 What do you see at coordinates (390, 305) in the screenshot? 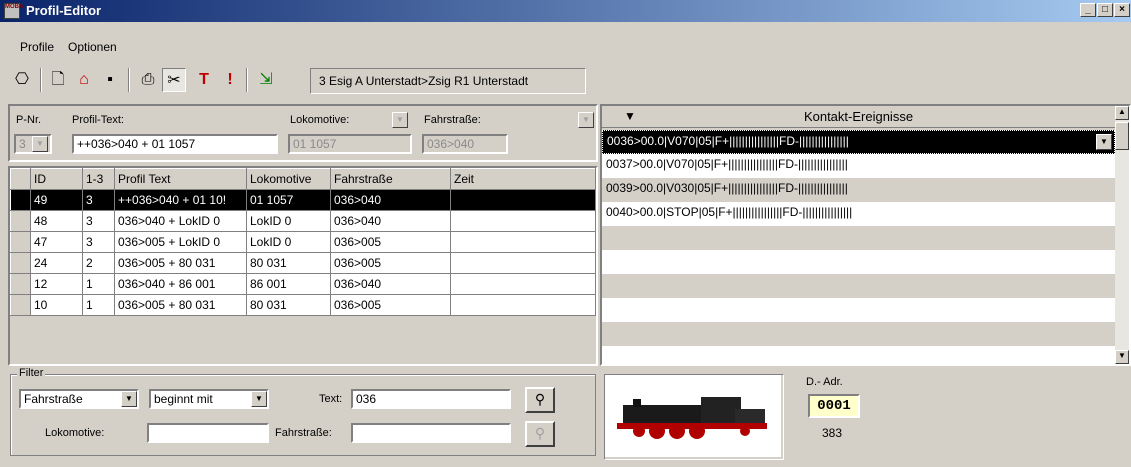
I see `cell: 036>005` at bounding box center [390, 305].